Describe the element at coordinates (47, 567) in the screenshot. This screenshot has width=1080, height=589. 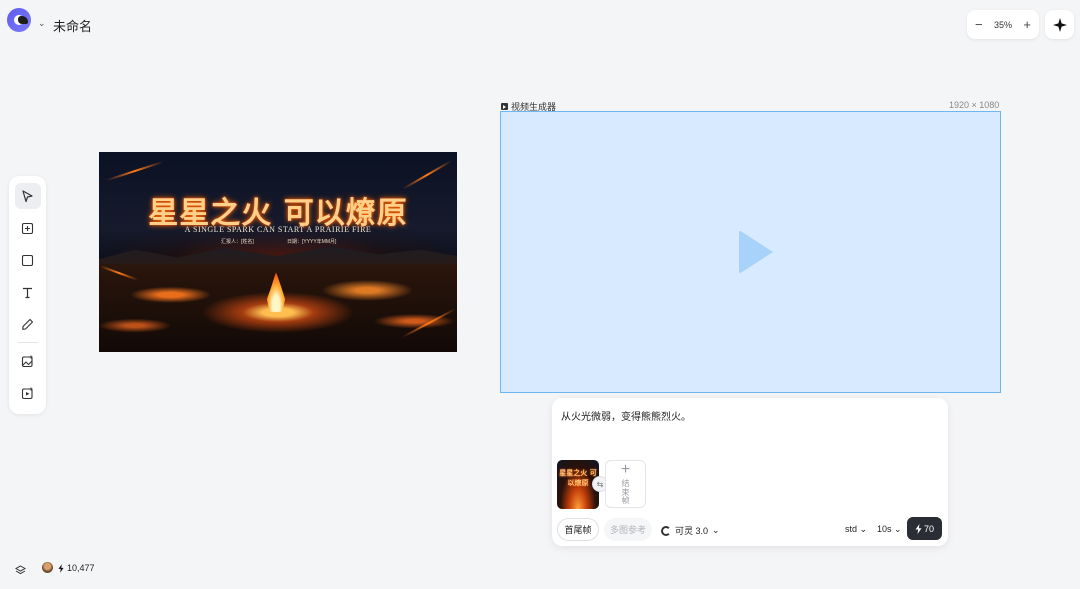
I see `avatar` at that location.